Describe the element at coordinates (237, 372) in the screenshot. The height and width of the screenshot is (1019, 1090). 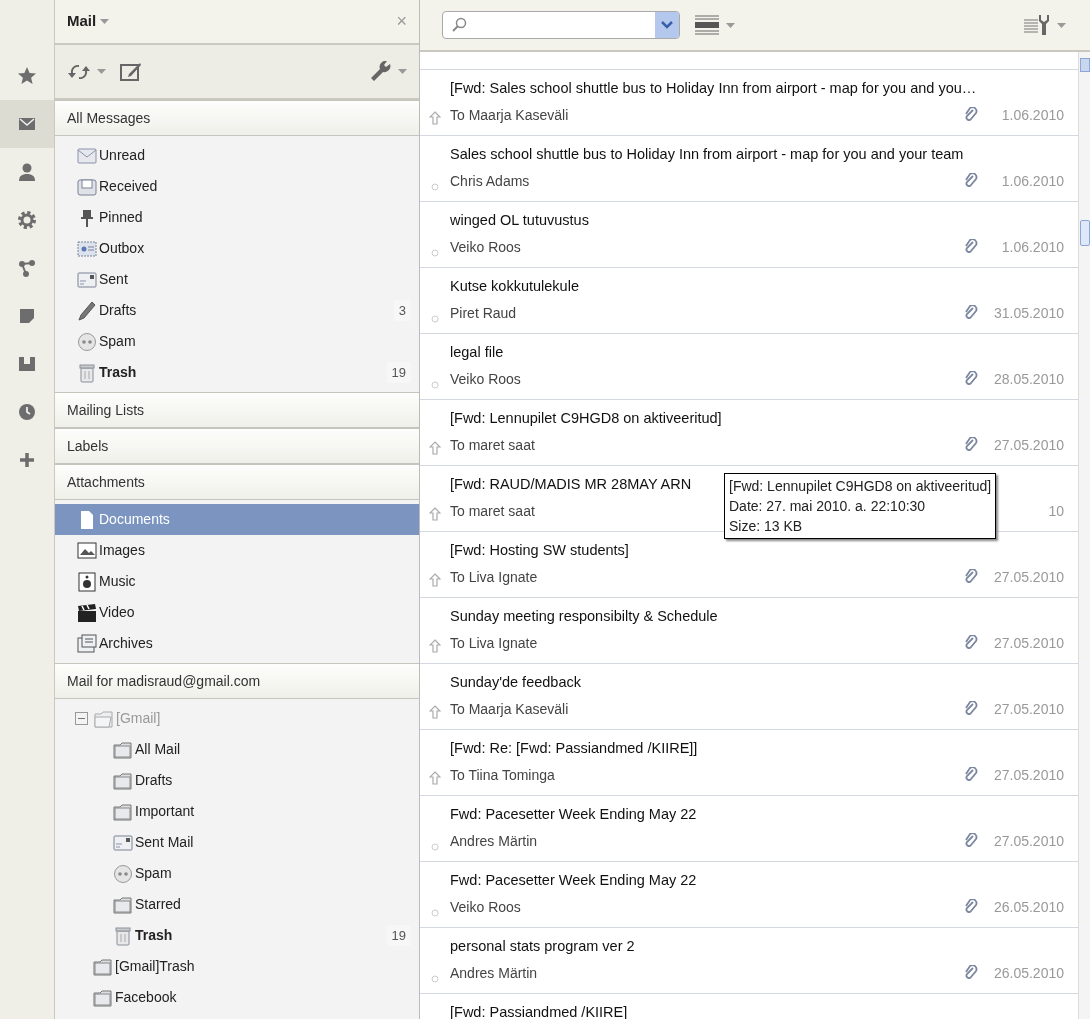
I see `folder-item: Trash 19` at that location.